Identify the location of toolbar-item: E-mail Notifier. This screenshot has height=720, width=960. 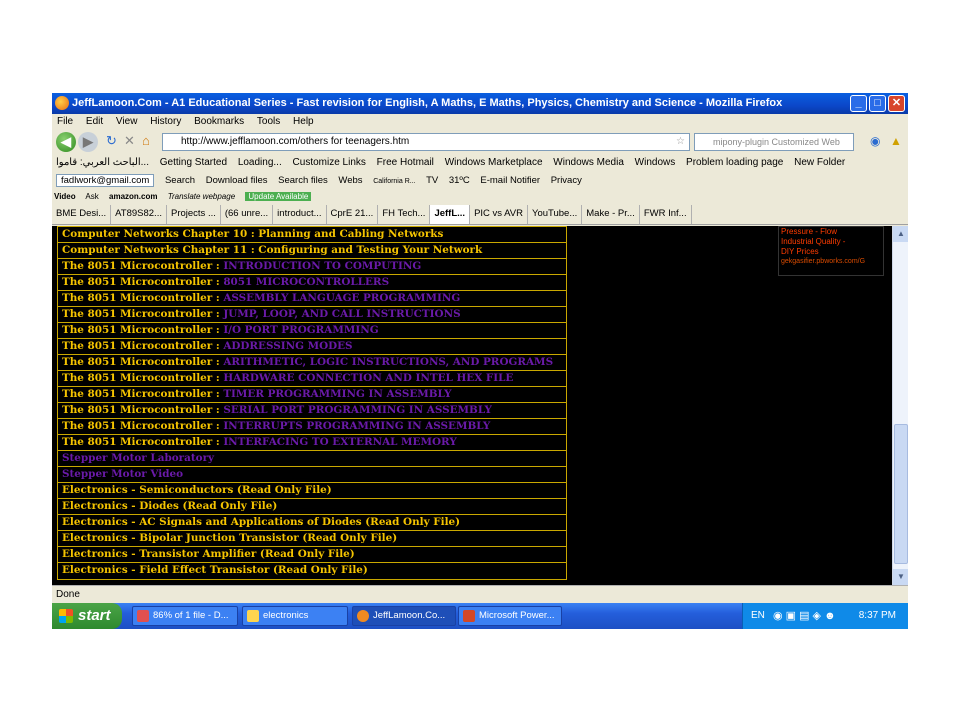
(510, 180).